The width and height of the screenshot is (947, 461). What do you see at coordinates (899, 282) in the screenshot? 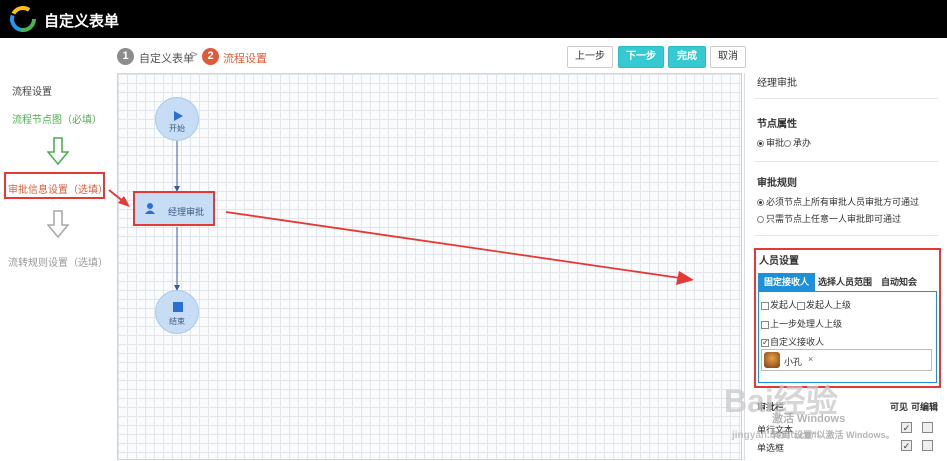
I see `tab-auto-notify: 自动知会` at bounding box center [899, 282].